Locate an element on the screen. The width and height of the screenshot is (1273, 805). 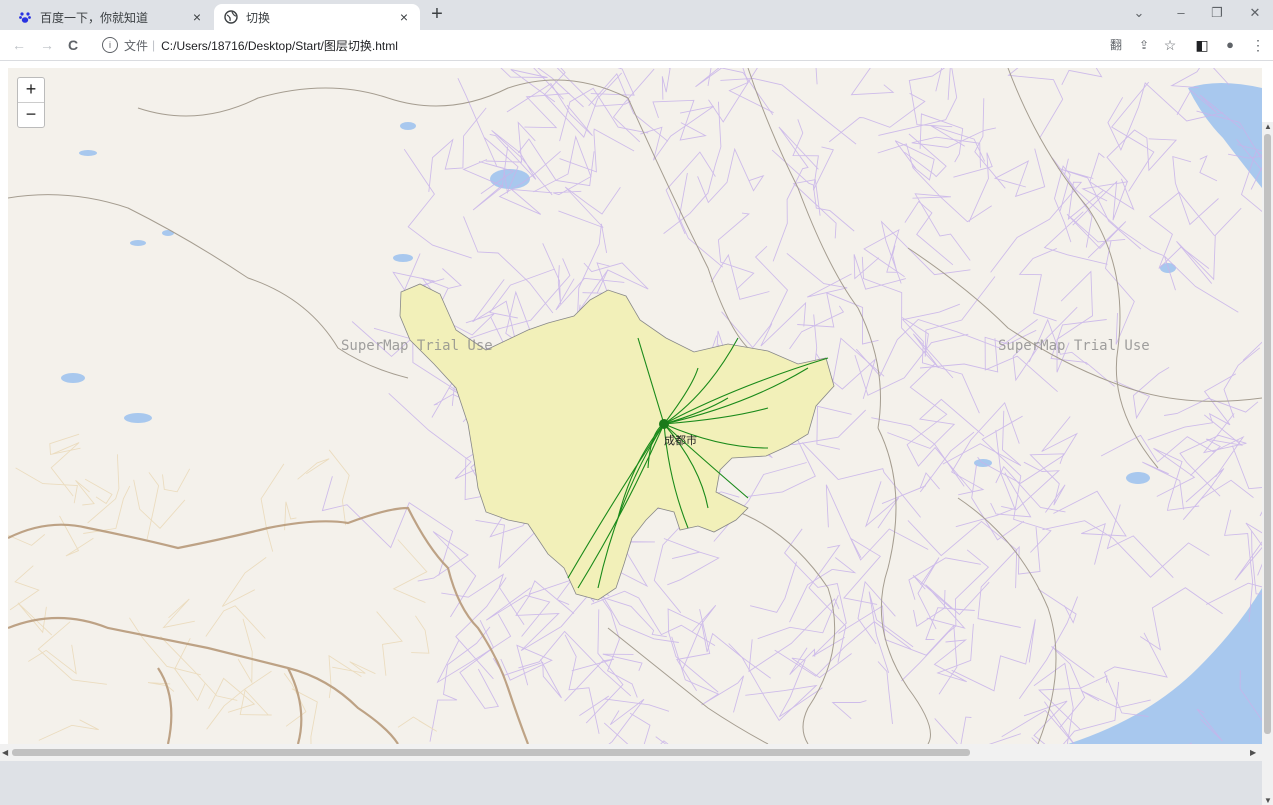
share-icon: ⇪ is located at coordinates (1144, 45).